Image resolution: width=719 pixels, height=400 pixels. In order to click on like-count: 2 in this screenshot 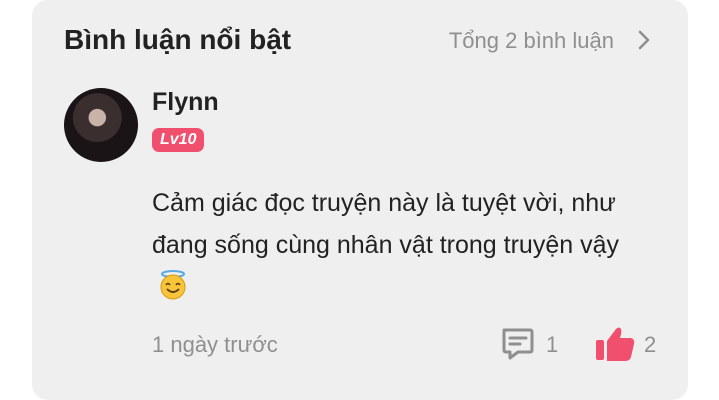, I will do `click(650, 344)`.